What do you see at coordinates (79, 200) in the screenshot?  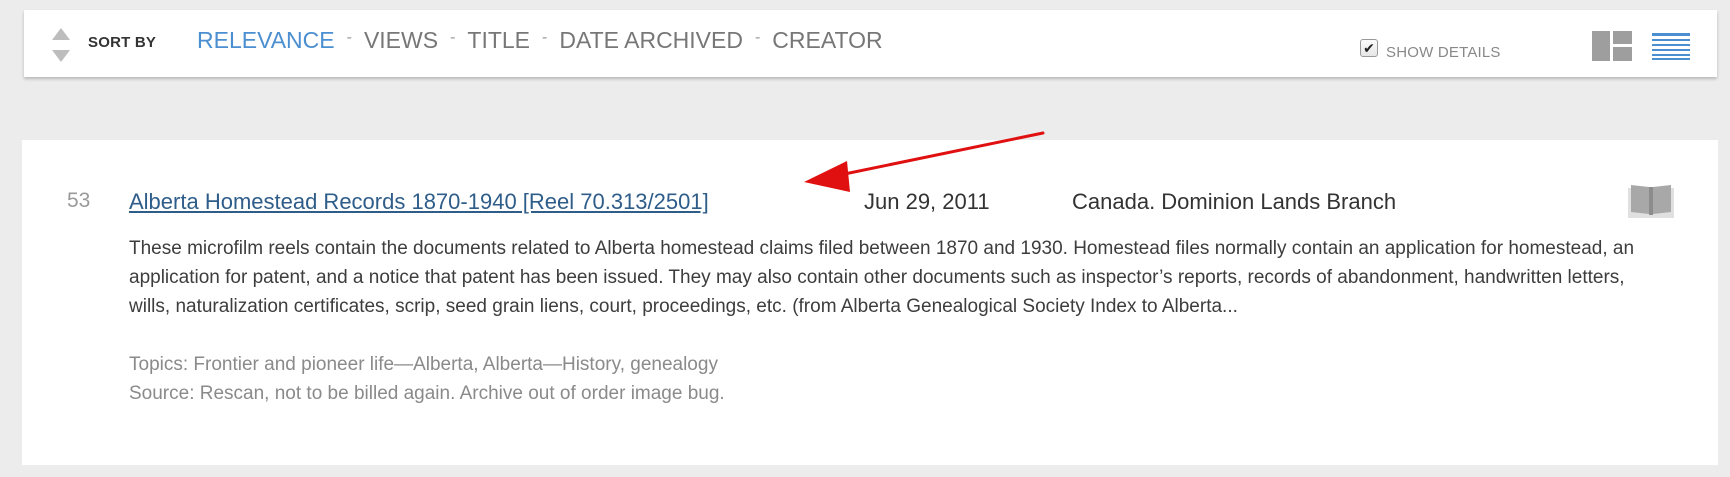 I see `result-number: 53` at bounding box center [79, 200].